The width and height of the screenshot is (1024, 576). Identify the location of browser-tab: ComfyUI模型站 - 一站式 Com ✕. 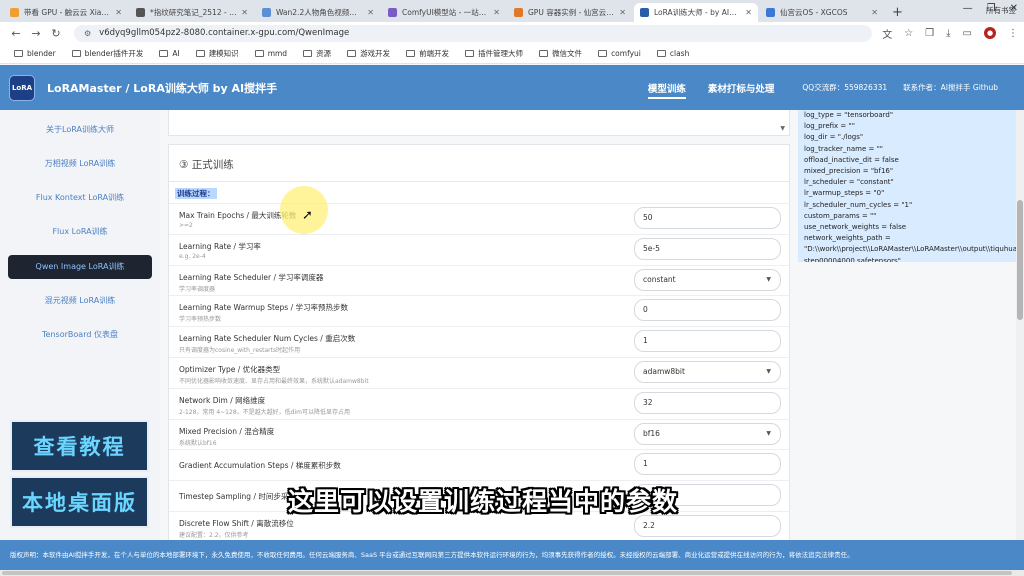
(444, 12).